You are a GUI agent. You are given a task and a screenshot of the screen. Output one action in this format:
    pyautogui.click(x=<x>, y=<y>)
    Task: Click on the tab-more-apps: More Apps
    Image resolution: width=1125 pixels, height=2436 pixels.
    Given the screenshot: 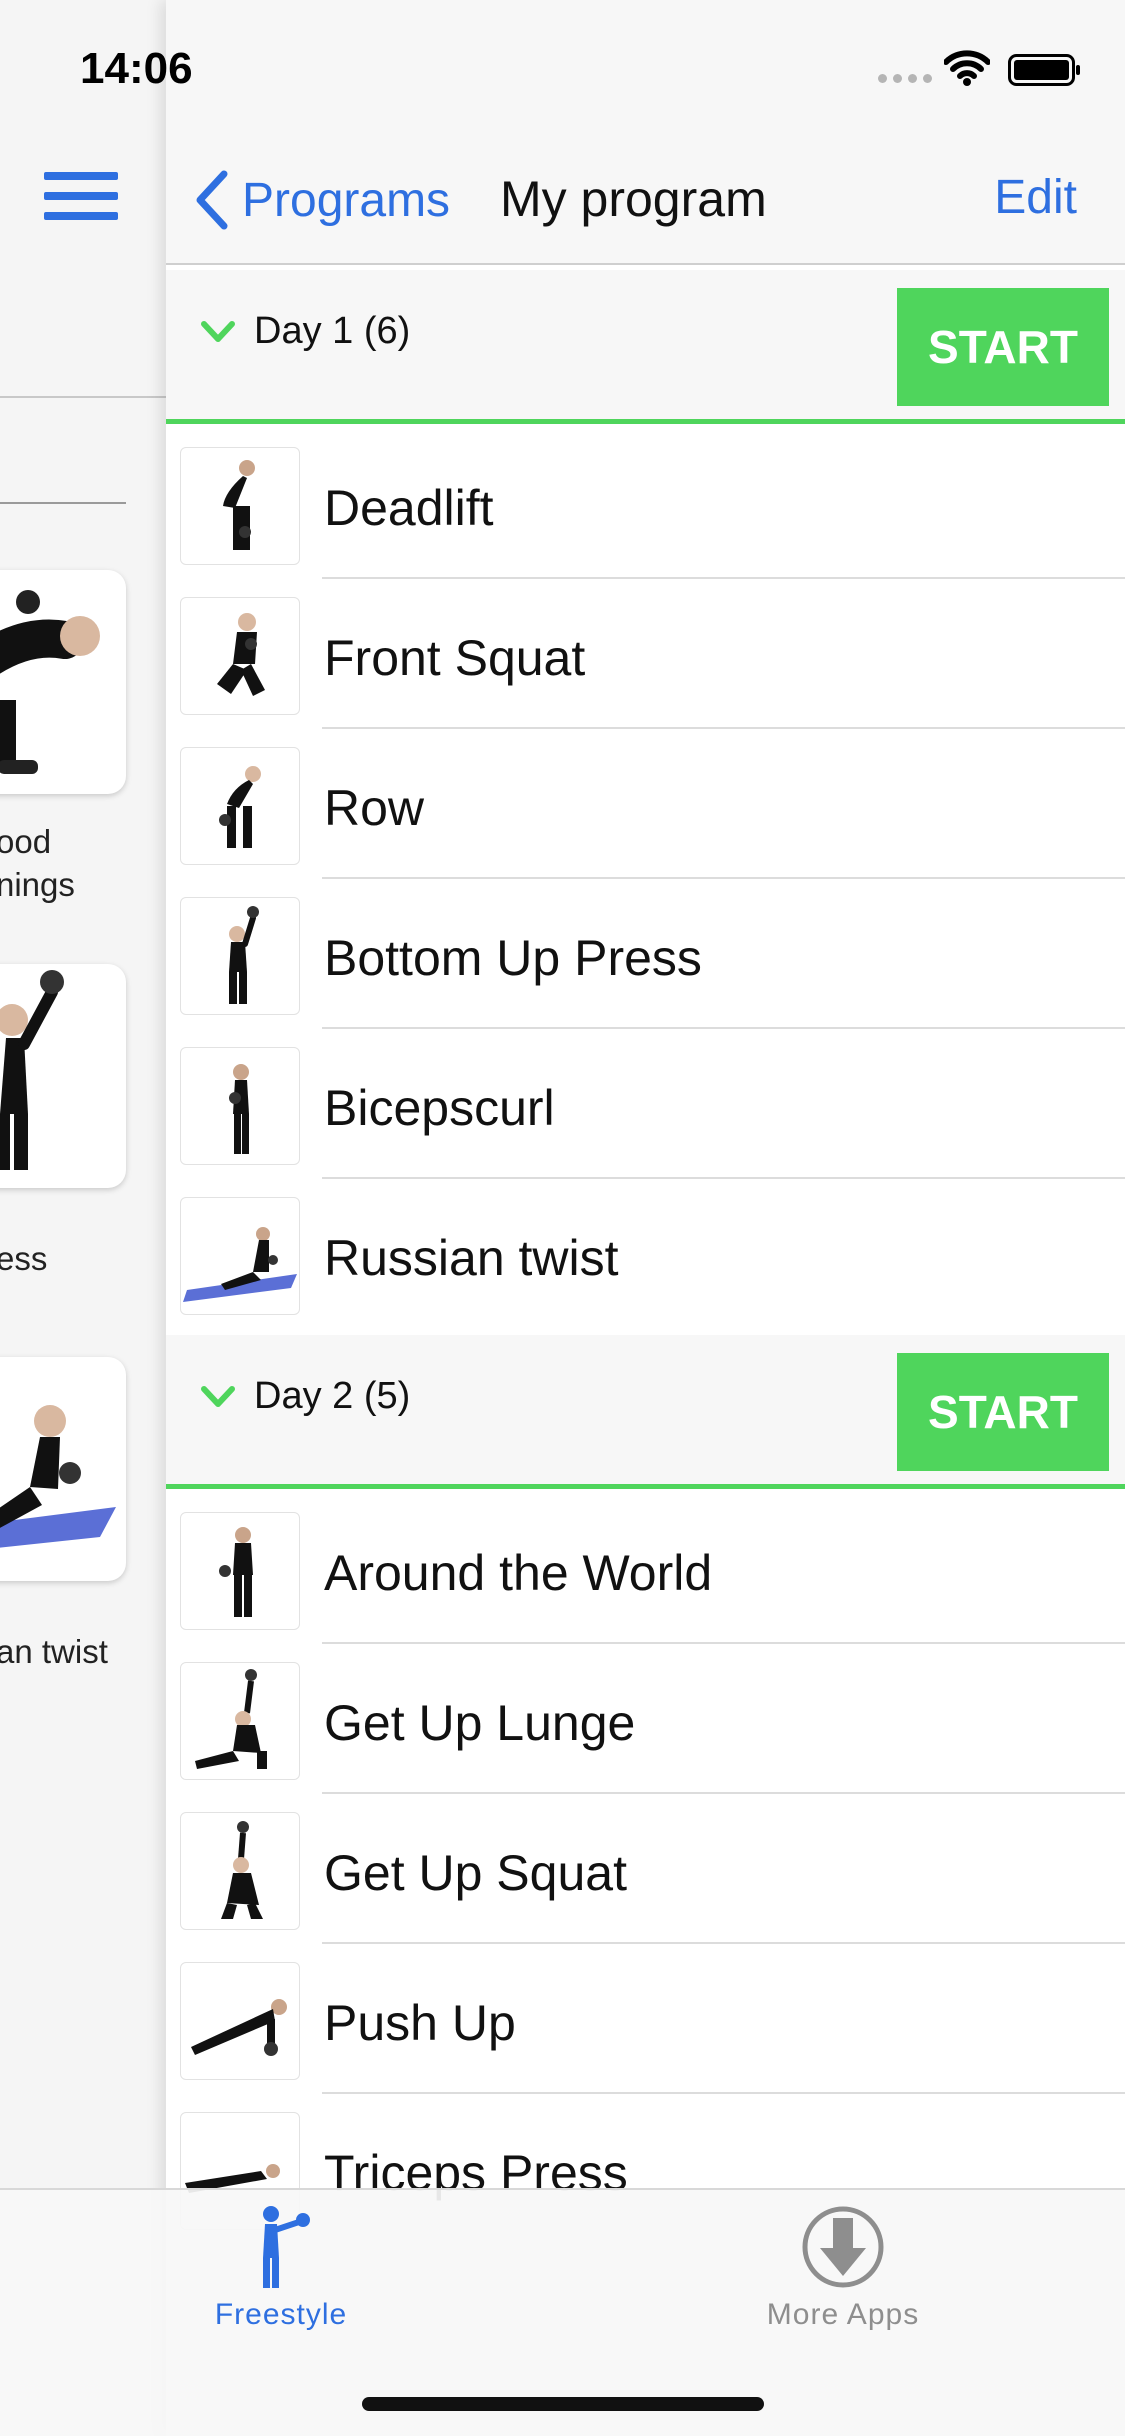 What is the action you would take?
    pyautogui.click(x=843, y=2268)
    